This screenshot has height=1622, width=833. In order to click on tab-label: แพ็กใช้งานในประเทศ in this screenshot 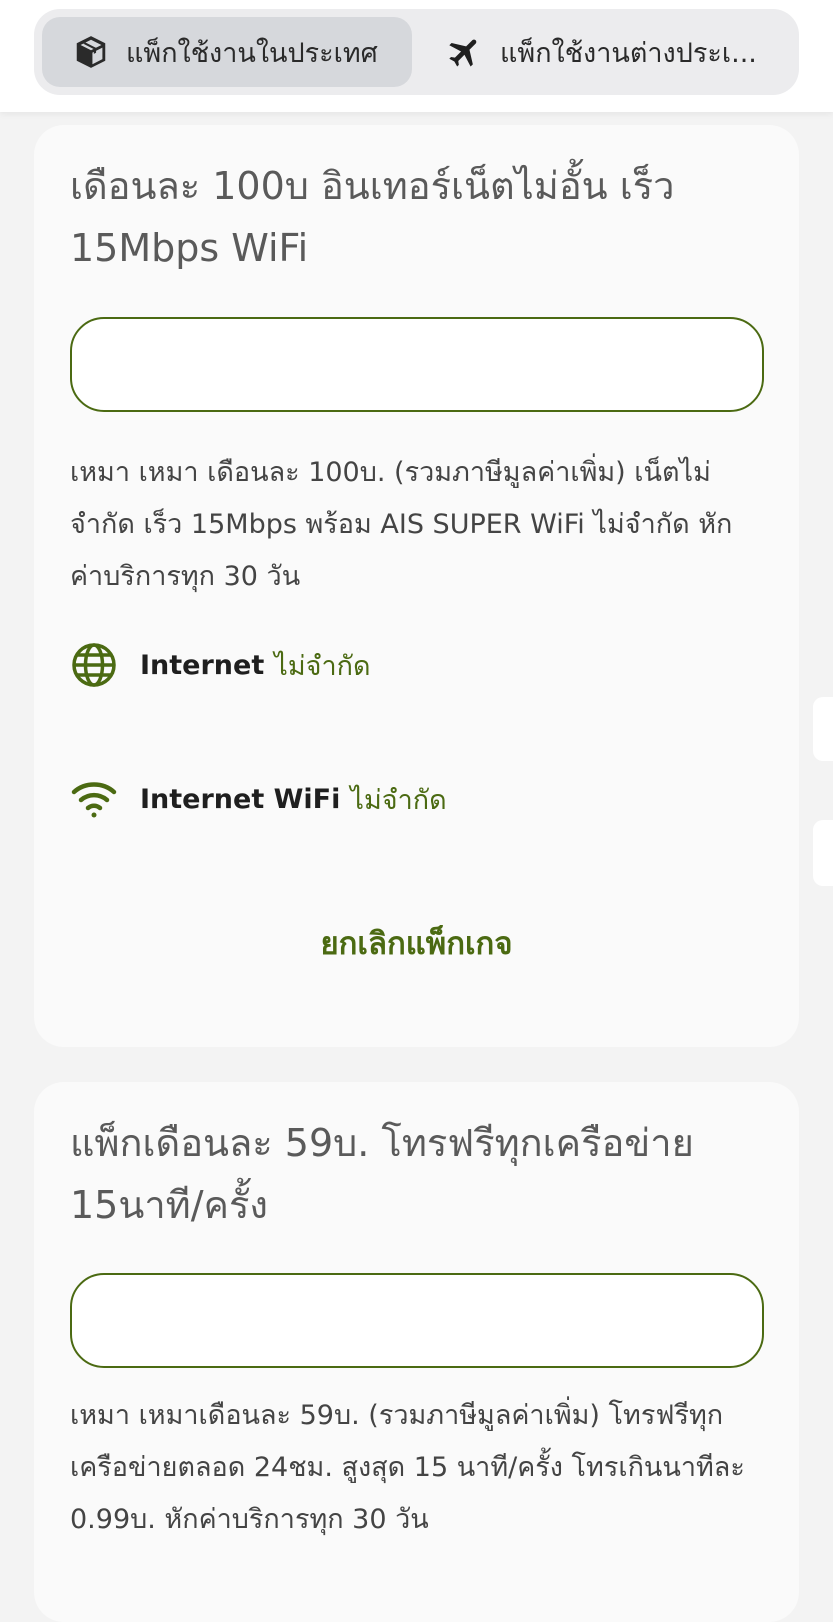, I will do `click(252, 53)`.